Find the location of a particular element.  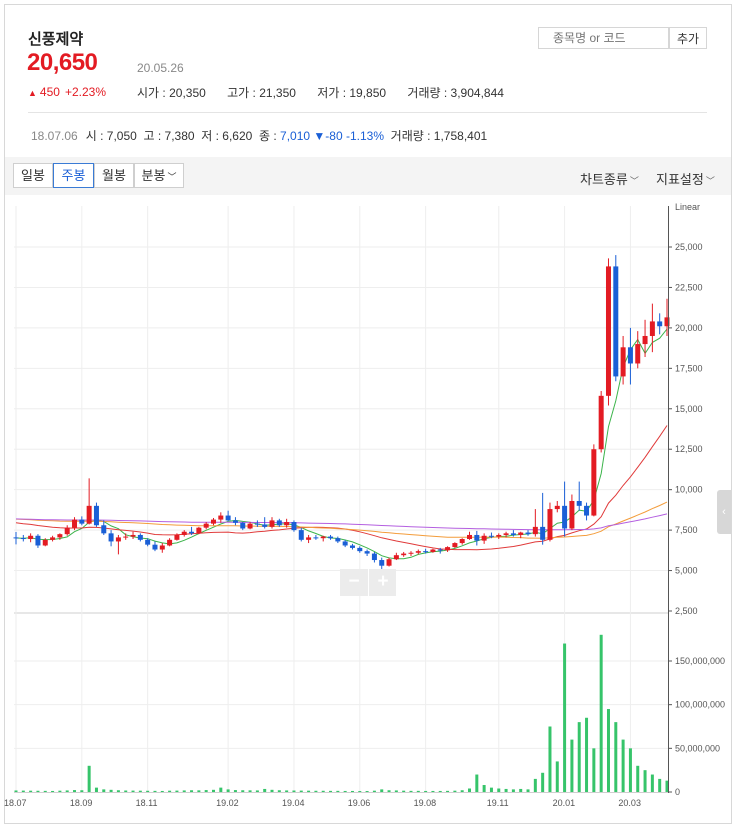

price-tick-label: 25,000 is located at coordinates (689, 247).